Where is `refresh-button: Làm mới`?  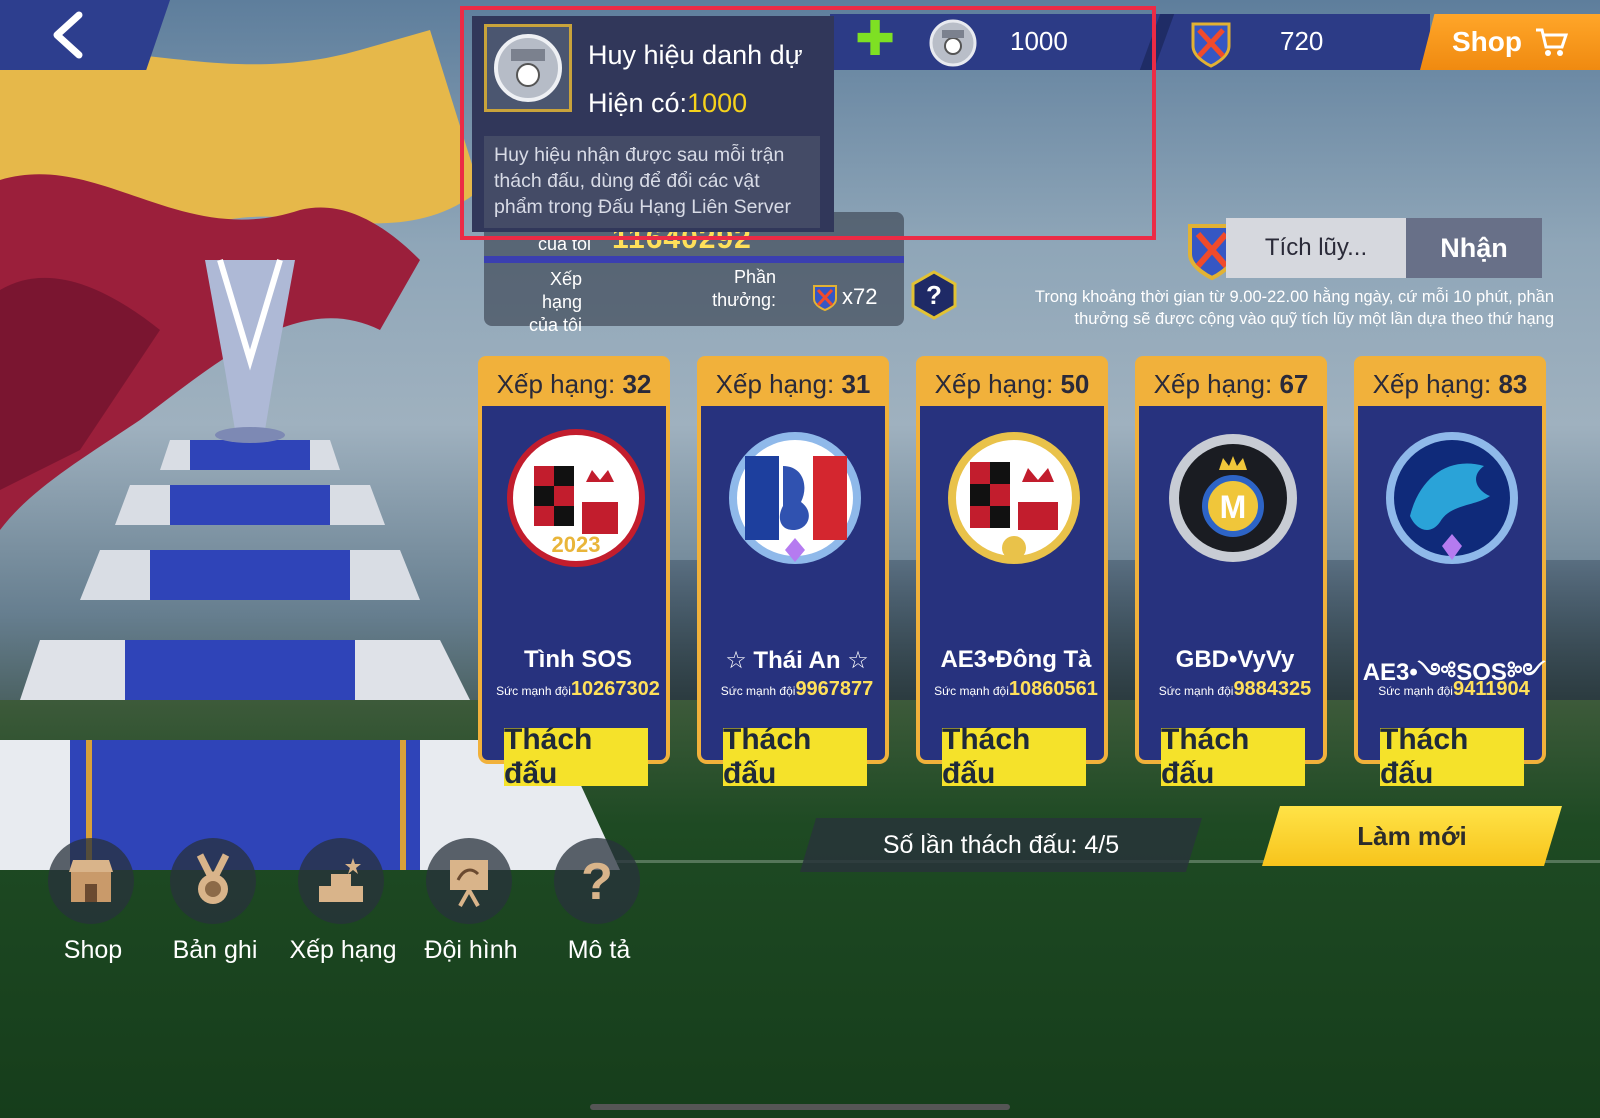 refresh-button: Làm mới is located at coordinates (1412, 836).